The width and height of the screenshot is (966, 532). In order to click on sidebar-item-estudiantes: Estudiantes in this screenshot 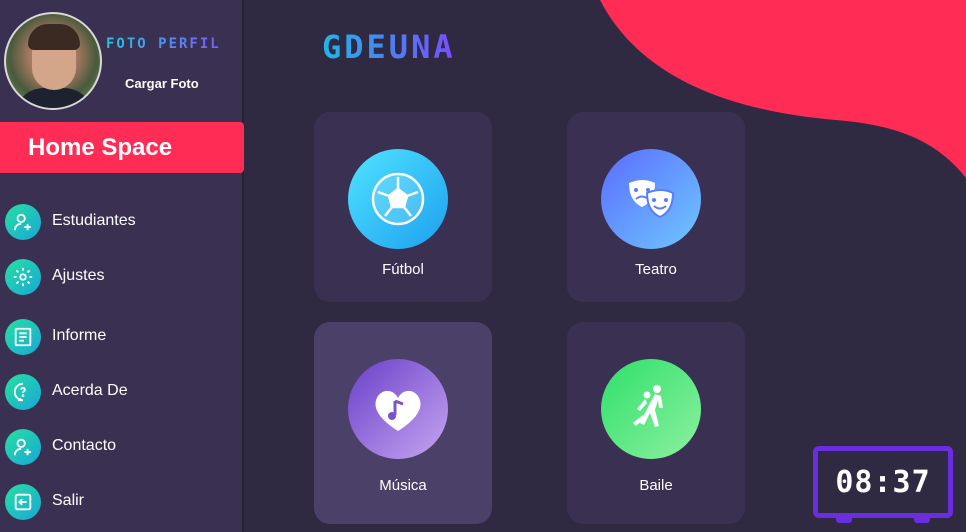, I will do `click(122, 222)`.